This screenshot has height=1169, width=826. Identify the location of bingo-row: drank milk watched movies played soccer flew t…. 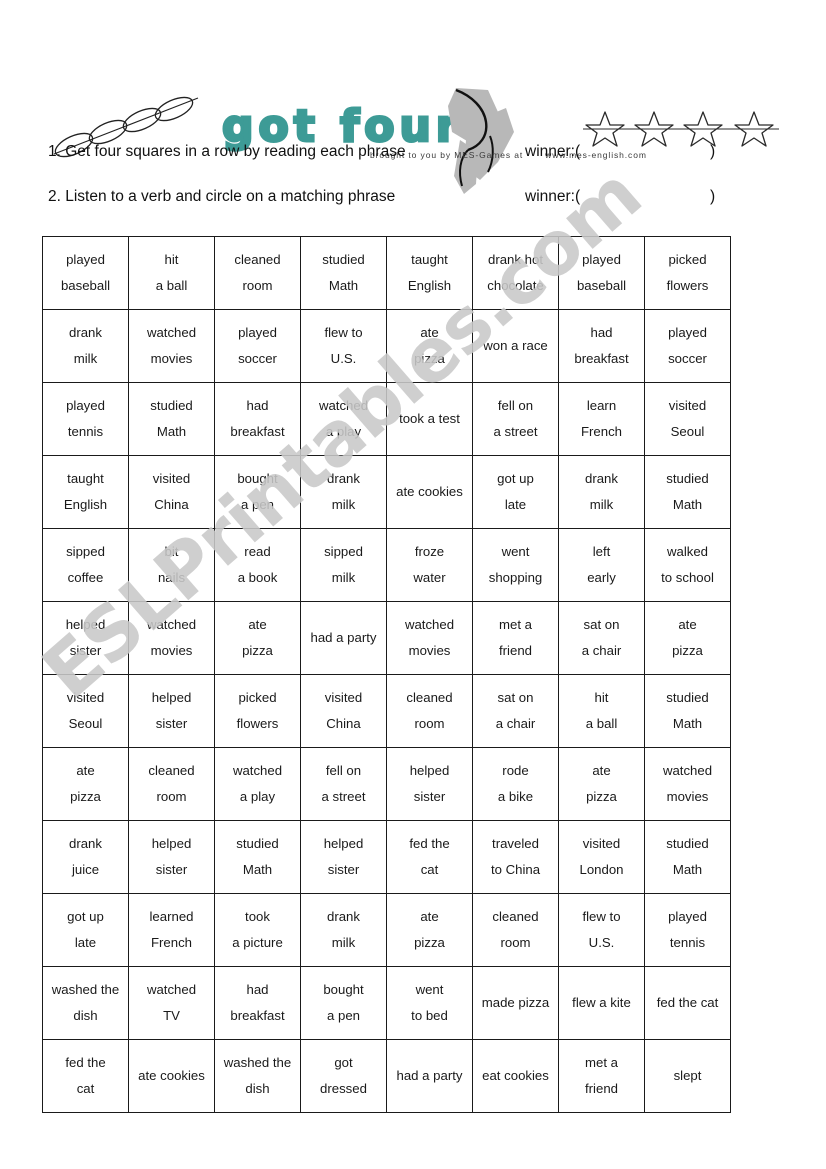
(386, 346).